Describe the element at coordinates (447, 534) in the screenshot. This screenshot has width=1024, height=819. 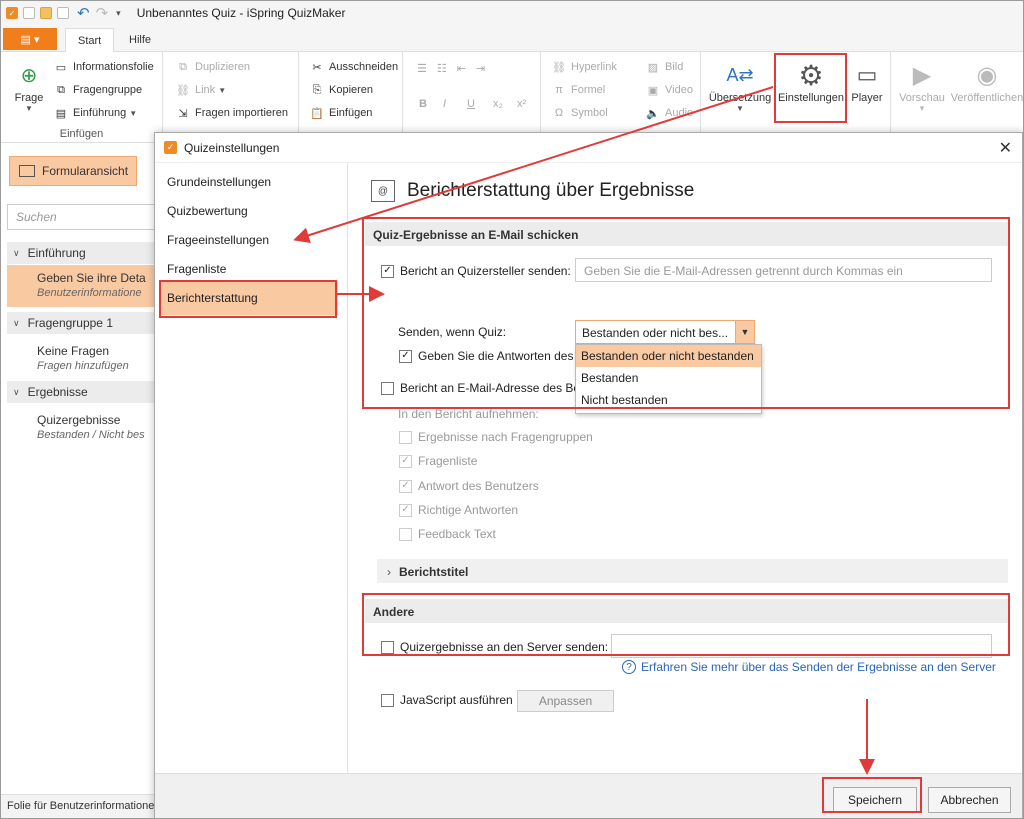
I see `include-item-row: Feedback Text` at that location.